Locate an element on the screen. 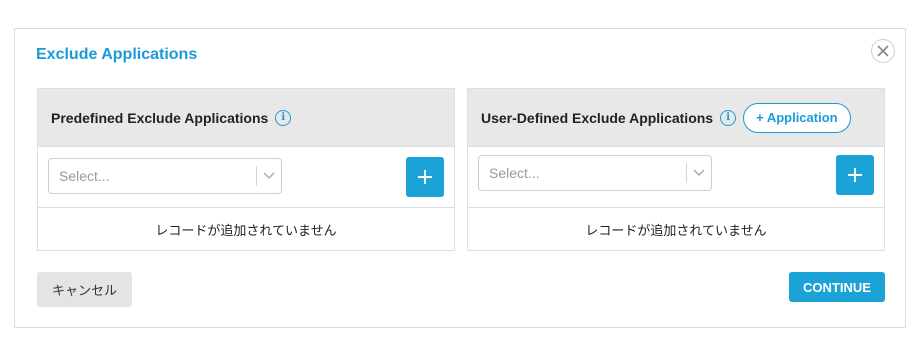 Image resolution: width=920 pixels, height=360 pixels. predefined-panel-title: Predefined Exclude Applications is located at coordinates (160, 117).